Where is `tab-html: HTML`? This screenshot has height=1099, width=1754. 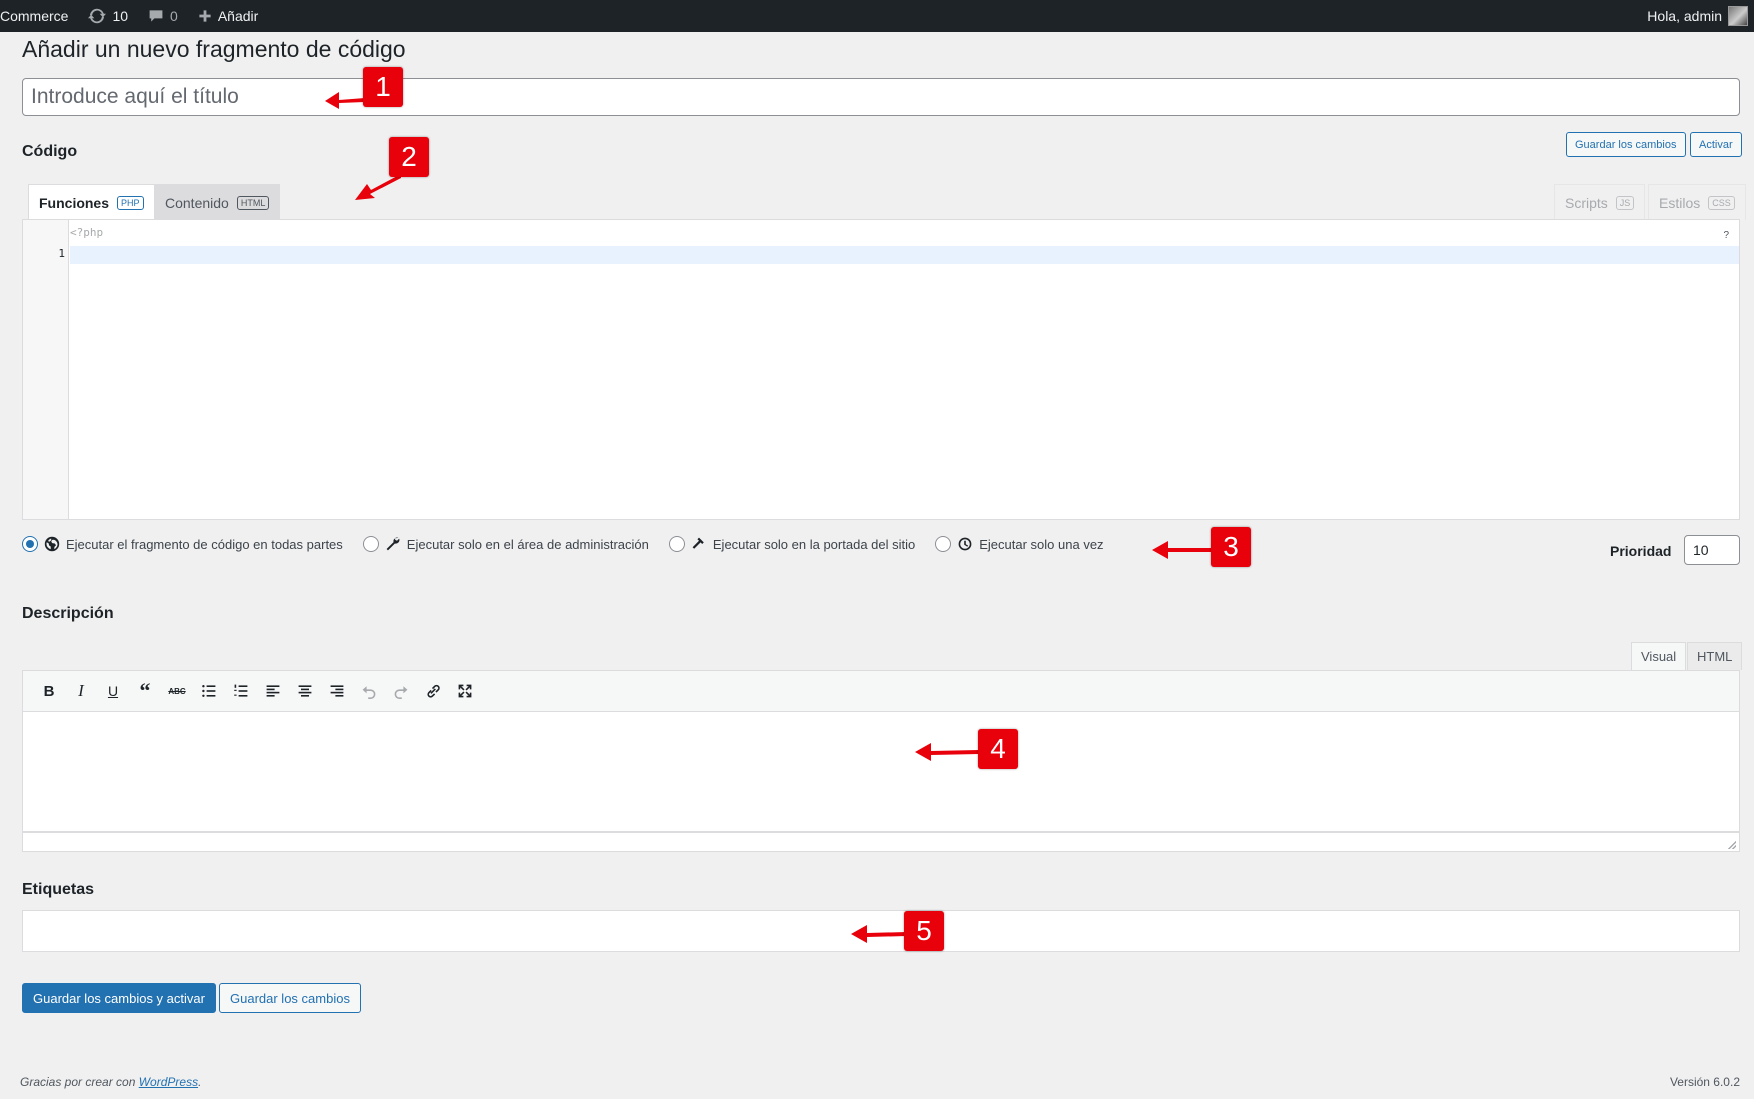 tab-html: HTML is located at coordinates (1715, 656).